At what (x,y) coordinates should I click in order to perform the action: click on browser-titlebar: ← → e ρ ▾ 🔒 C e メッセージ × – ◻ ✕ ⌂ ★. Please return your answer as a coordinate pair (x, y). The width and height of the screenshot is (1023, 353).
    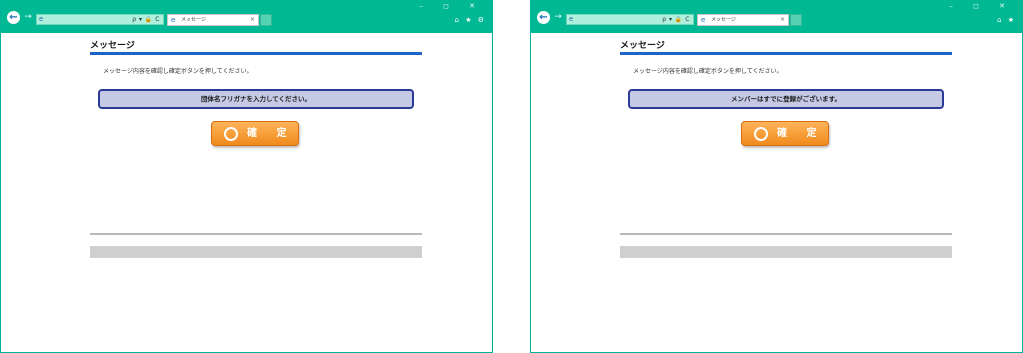
    Looking at the image, I should click on (776, 16).